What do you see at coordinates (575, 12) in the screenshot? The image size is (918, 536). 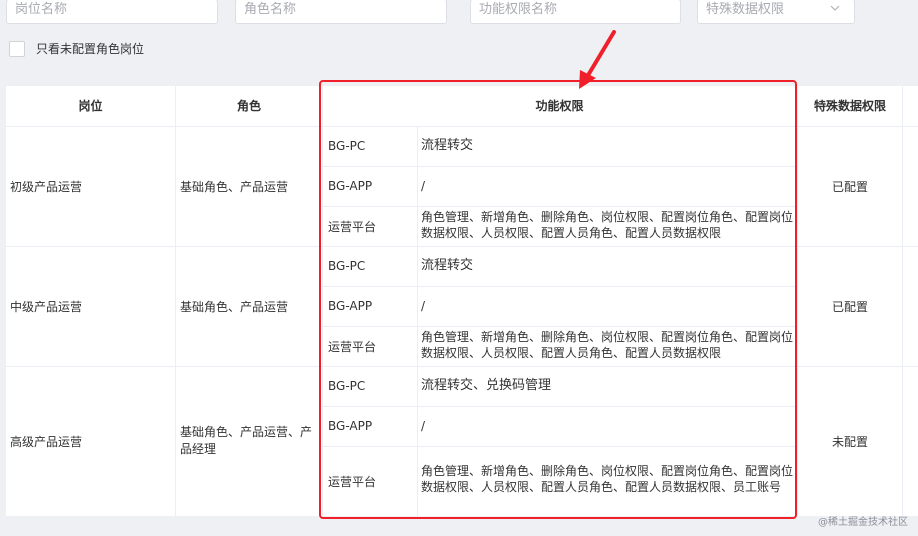 I see `function-permission-input: 功能权限名称` at bounding box center [575, 12].